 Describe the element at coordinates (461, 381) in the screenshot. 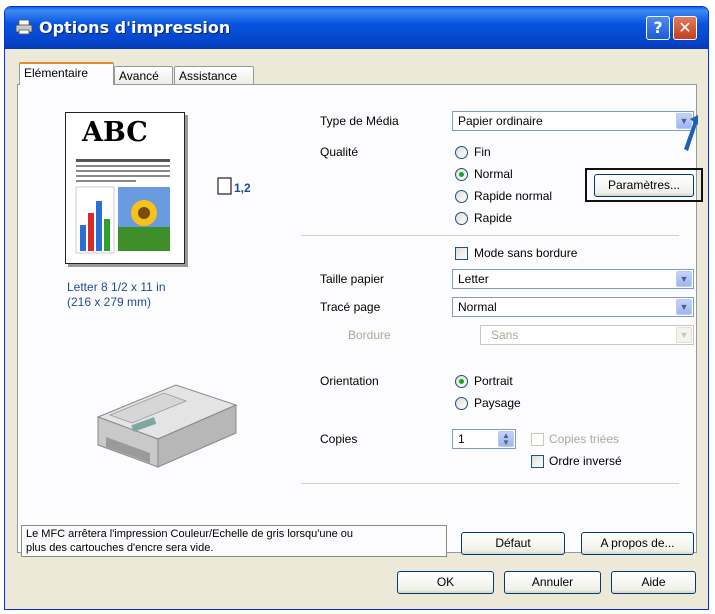

I see `orientation-radio-portrait` at that location.